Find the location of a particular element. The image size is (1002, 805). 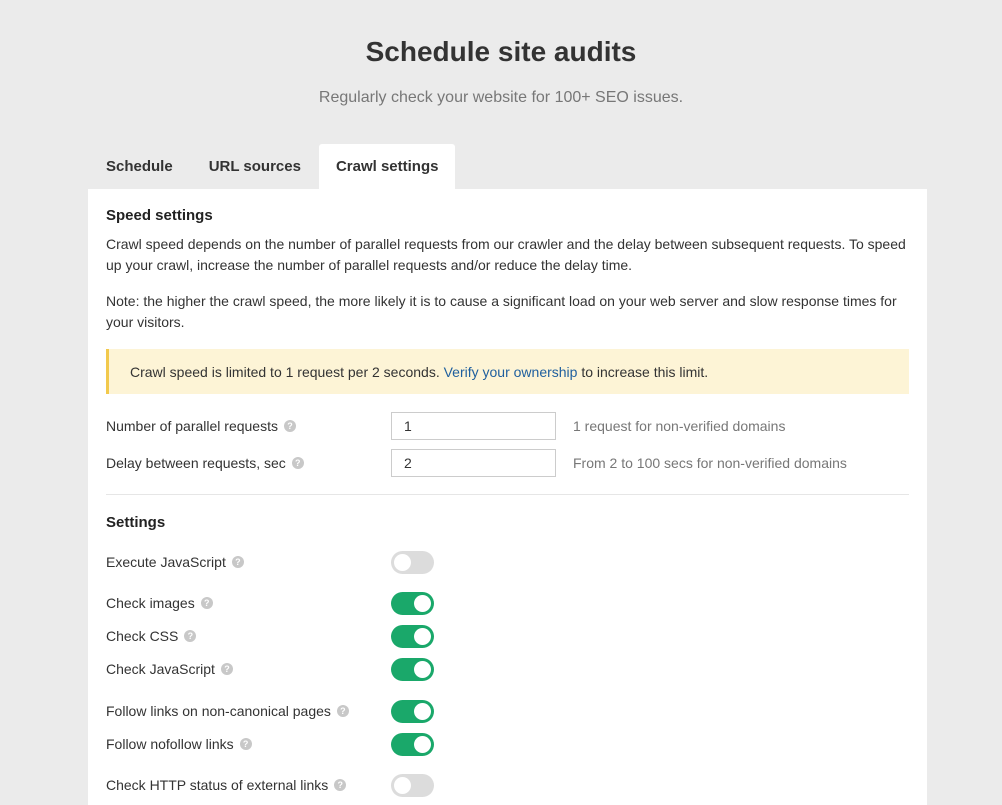

follow-nofollow-label: Follow nofollow links ? is located at coordinates (179, 744).